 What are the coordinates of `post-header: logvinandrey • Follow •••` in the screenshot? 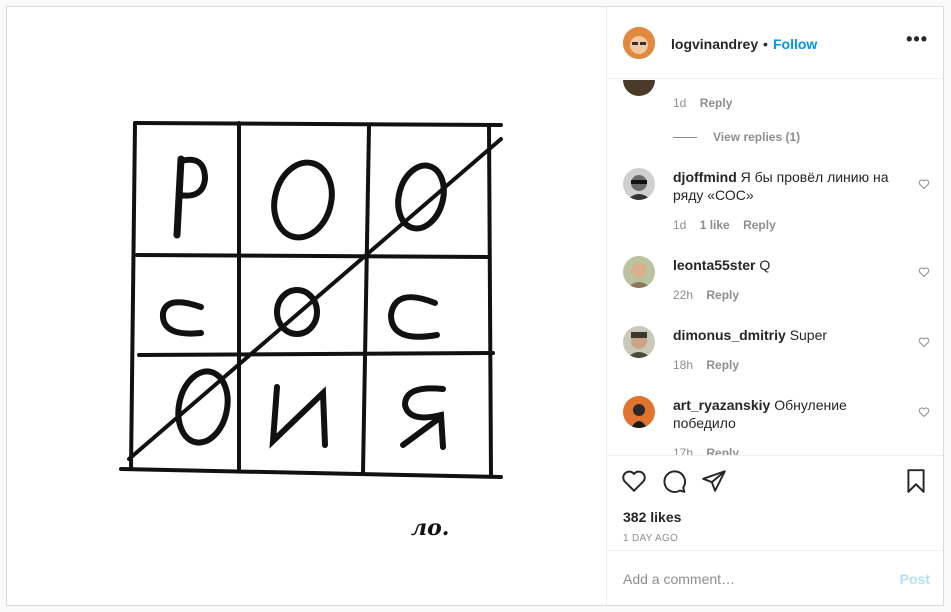 It's located at (775, 43).